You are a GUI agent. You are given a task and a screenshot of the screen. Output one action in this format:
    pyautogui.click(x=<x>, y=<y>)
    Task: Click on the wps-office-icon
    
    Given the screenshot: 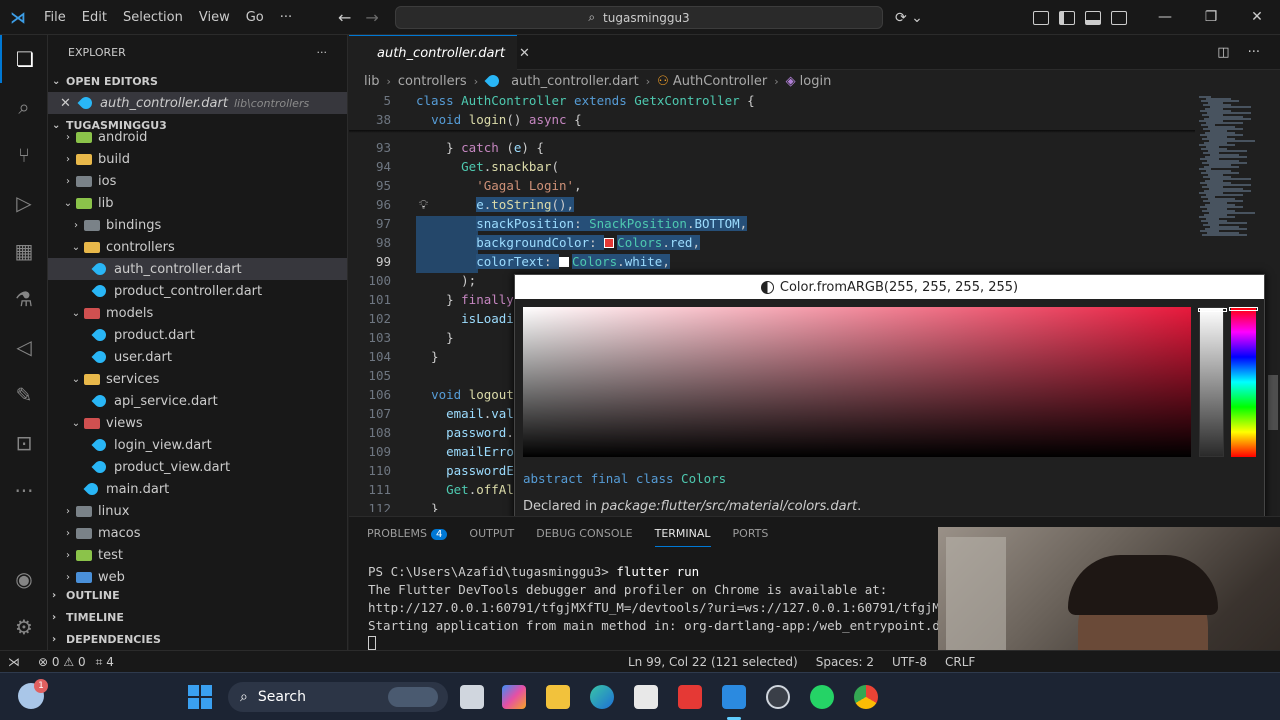 What is the action you would take?
    pyautogui.click(x=690, y=697)
    